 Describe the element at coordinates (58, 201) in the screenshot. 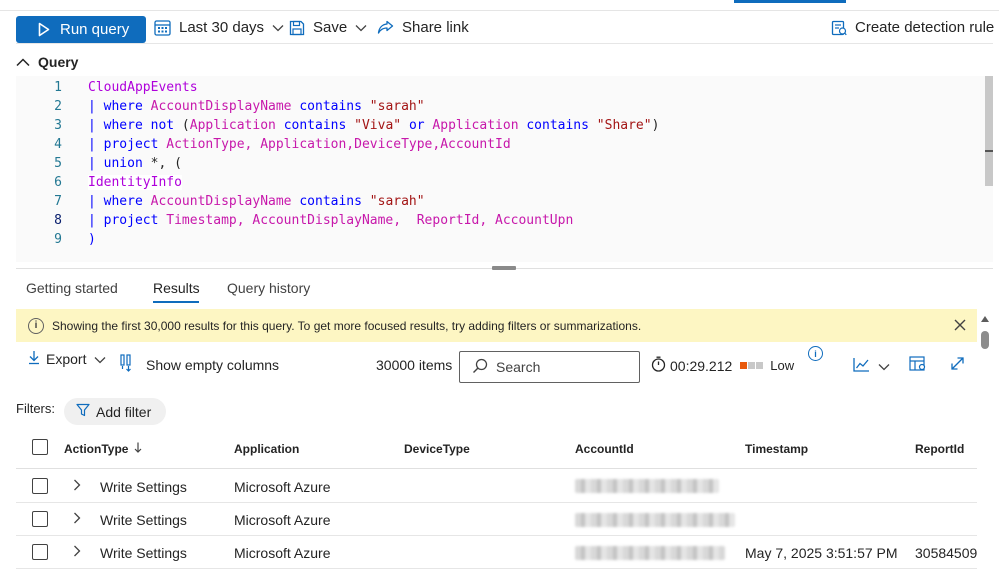

I see `line-number: 7` at that location.